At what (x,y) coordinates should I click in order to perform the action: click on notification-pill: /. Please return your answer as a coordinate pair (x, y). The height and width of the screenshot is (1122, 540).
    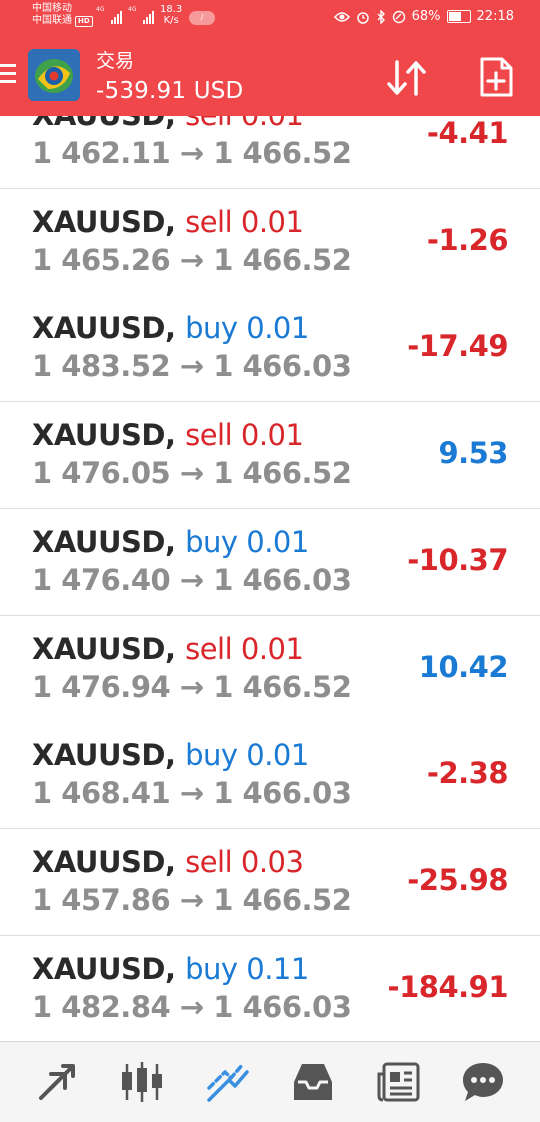
    Looking at the image, I should click on (202, 18).